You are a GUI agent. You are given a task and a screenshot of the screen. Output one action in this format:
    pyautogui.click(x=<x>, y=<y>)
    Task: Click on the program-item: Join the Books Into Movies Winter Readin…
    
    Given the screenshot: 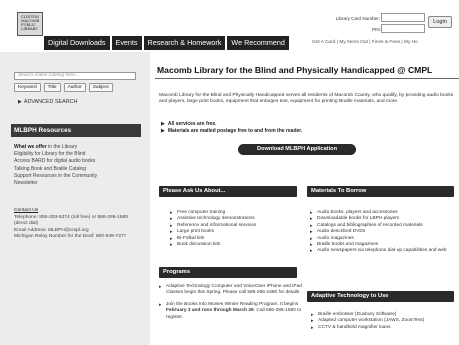 What is the action you would take?
    pyautogui.click(x=232, y=311)
    